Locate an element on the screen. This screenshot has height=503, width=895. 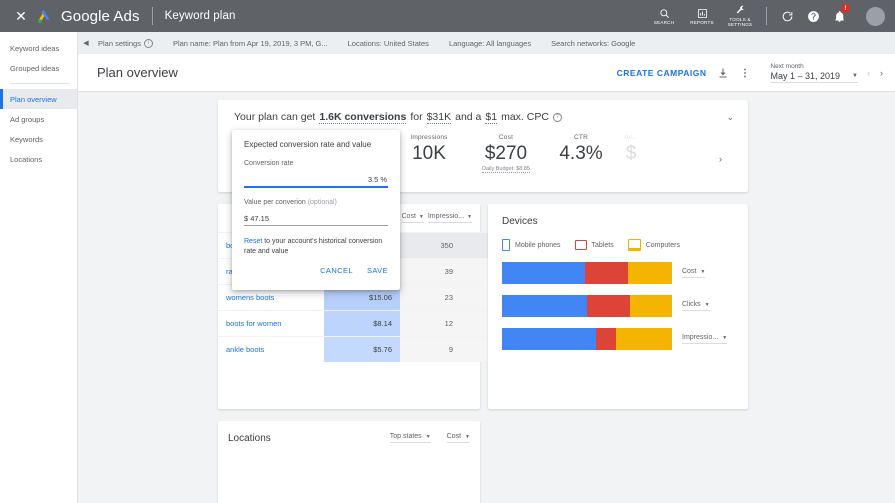
devices-metric-selector-clicks: Clicks ▼ is located at coordinates (696, 306).